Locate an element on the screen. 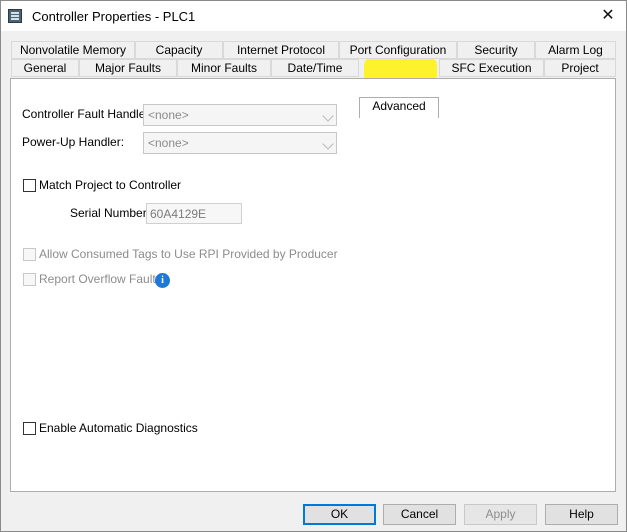 The height and width of the screenshot is (532, 627). match-project-checkbox is located at coordinates (29, 185).